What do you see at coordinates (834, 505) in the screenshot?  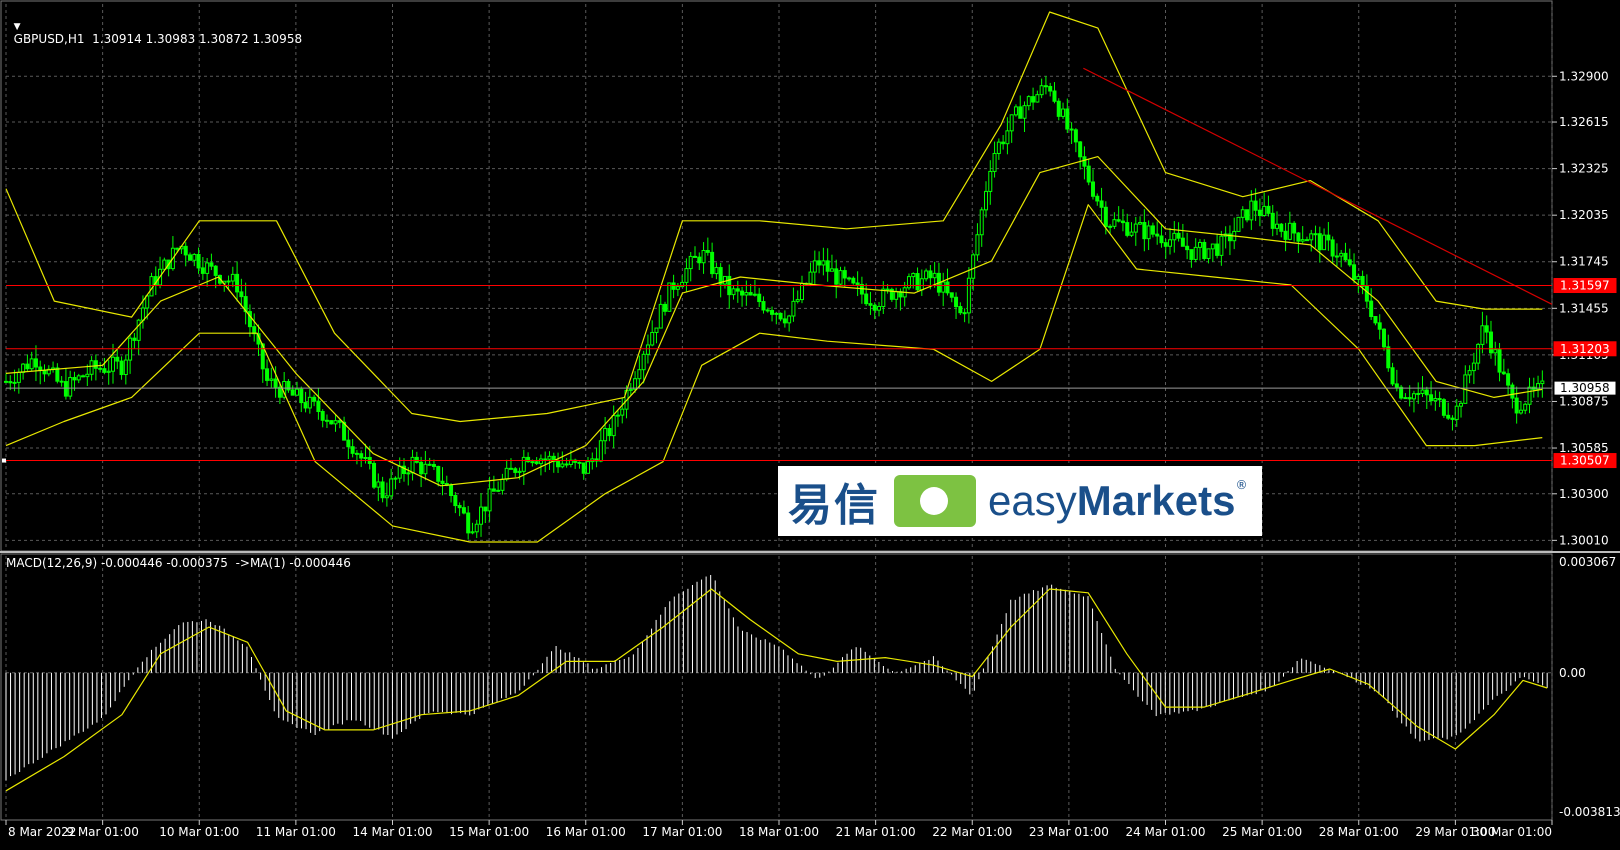 I see `watermark-chinese: 易信` at bounding box center [834, 505].